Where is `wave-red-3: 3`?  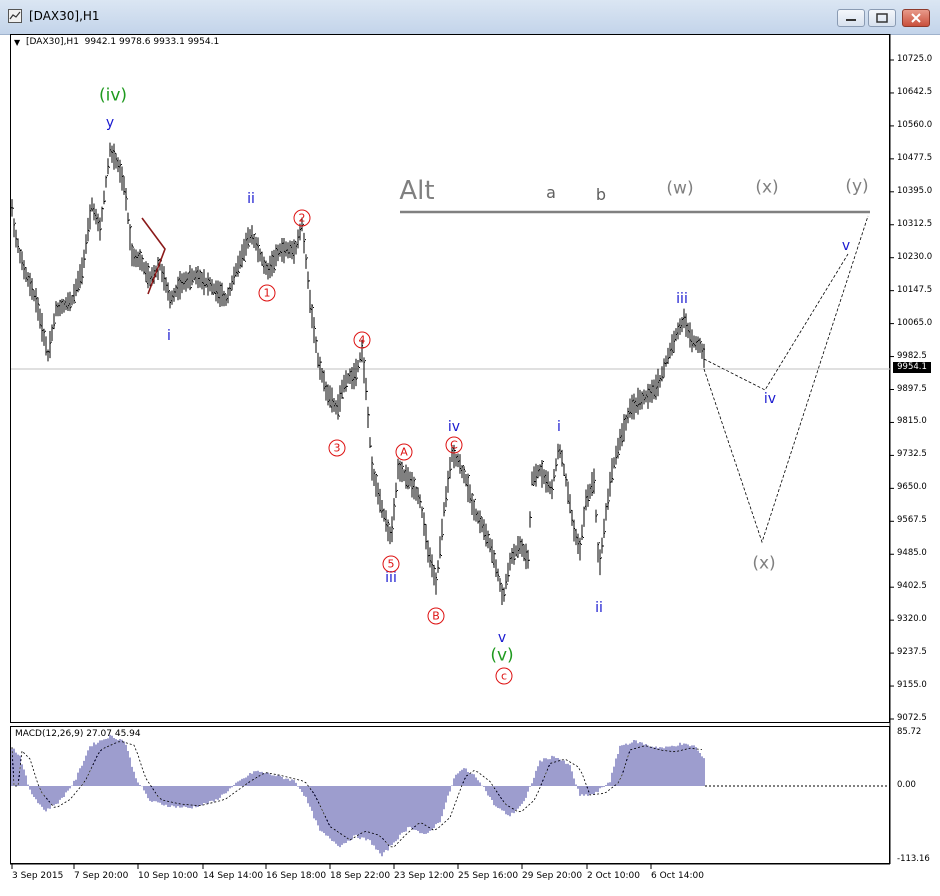
wave-red-3: 3 is located at coordinates (337, 448).